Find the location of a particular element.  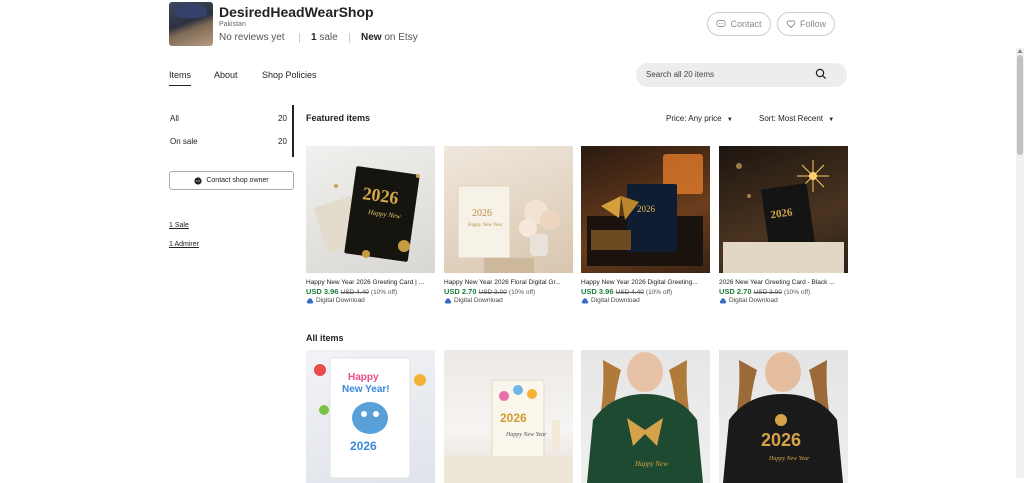

sales-count: 1 is located at coordinates (314, 37).